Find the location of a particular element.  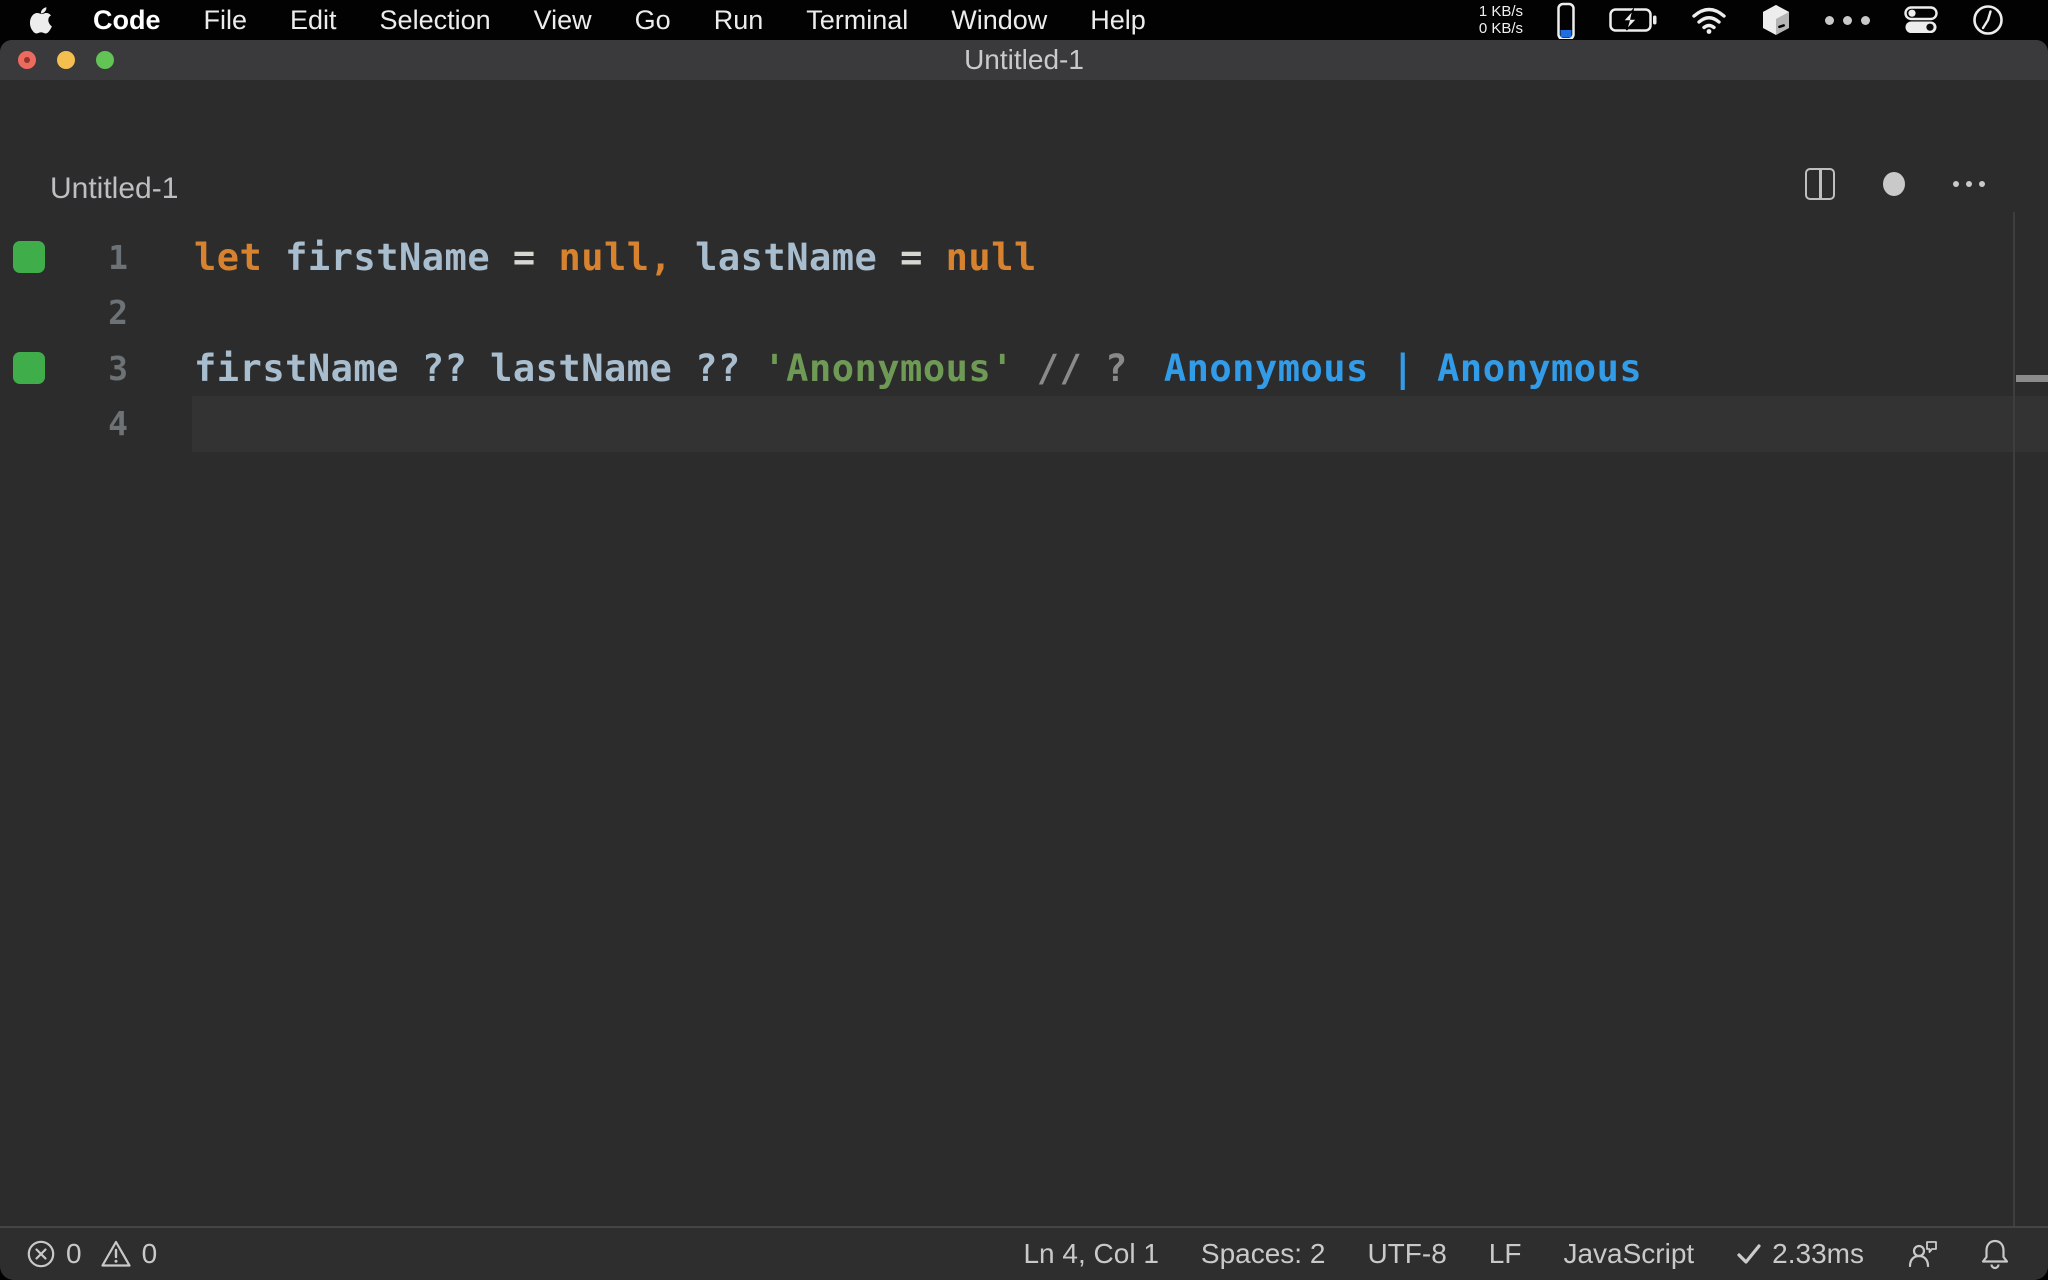

quokka-perf: 2.33ms is located at coordinates (1800, 1254).